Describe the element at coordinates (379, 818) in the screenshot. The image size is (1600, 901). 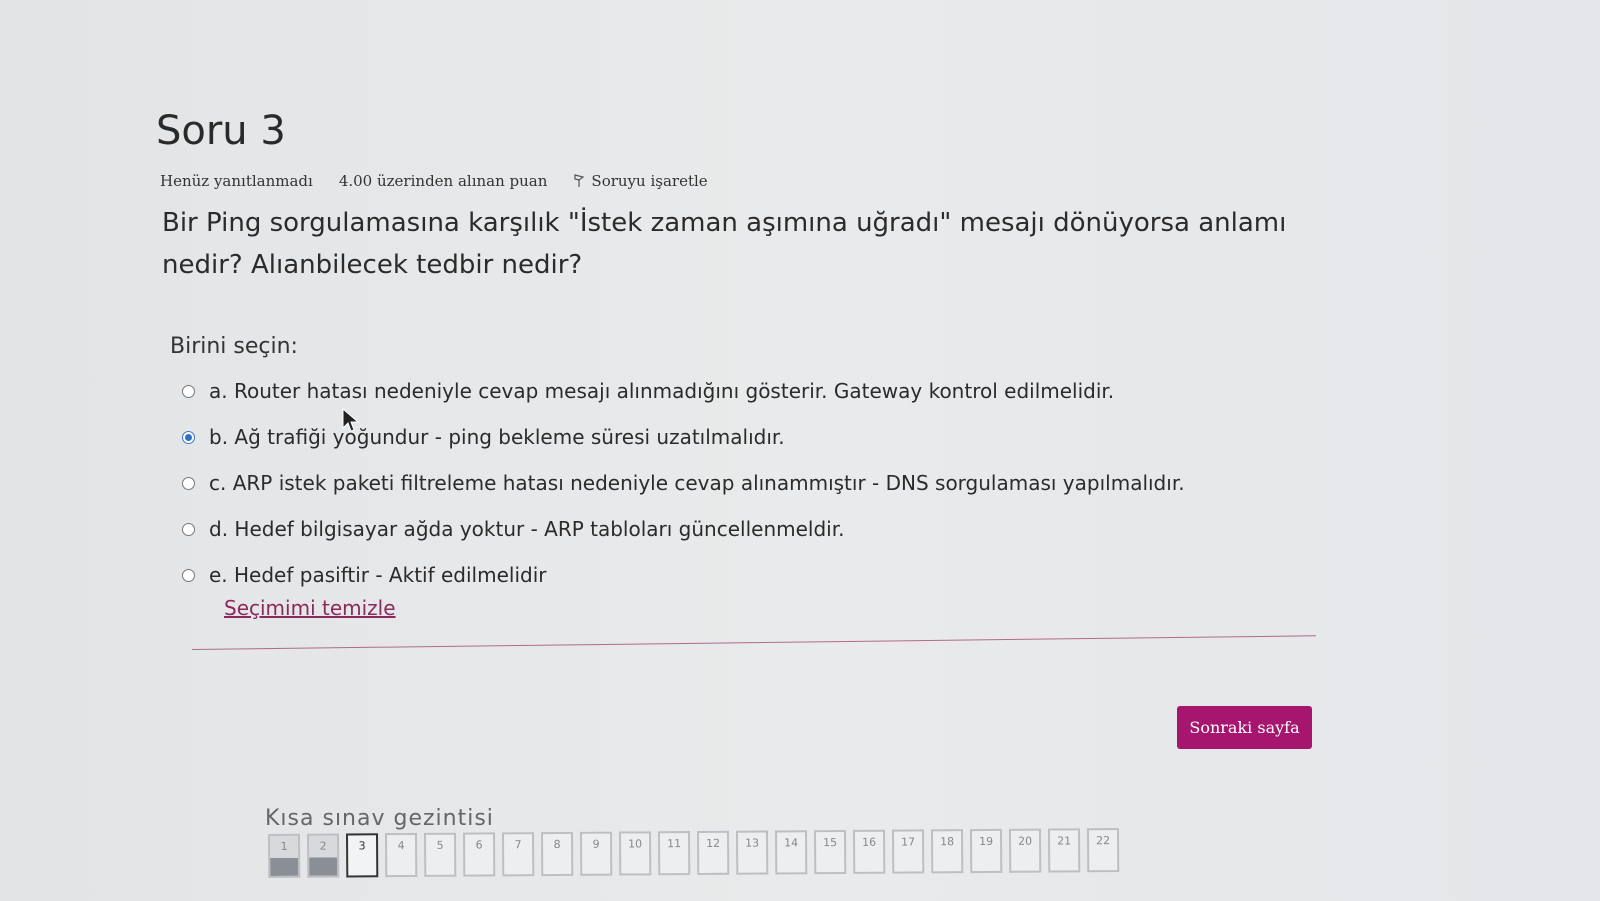
I see `quiz-navigation-title: Kısa sınav gezintisi` at that location.